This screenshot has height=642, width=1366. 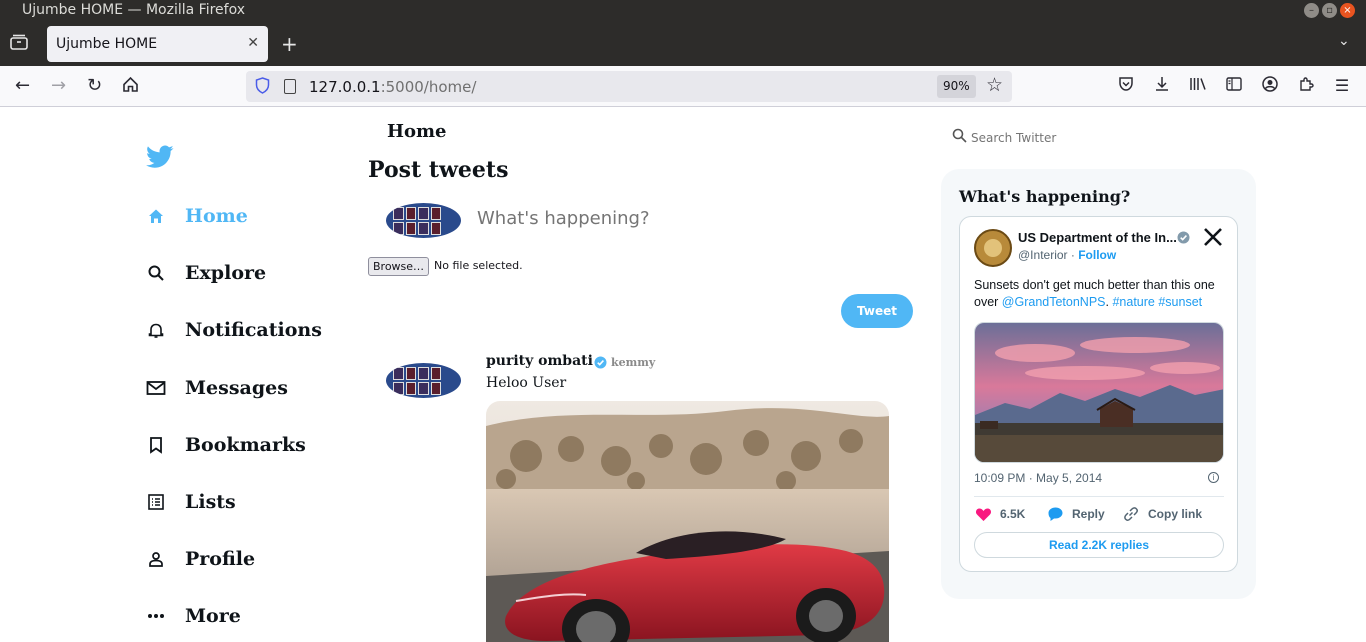 I want to click on reply-bubble-icon, so click(x=1055, y=514).